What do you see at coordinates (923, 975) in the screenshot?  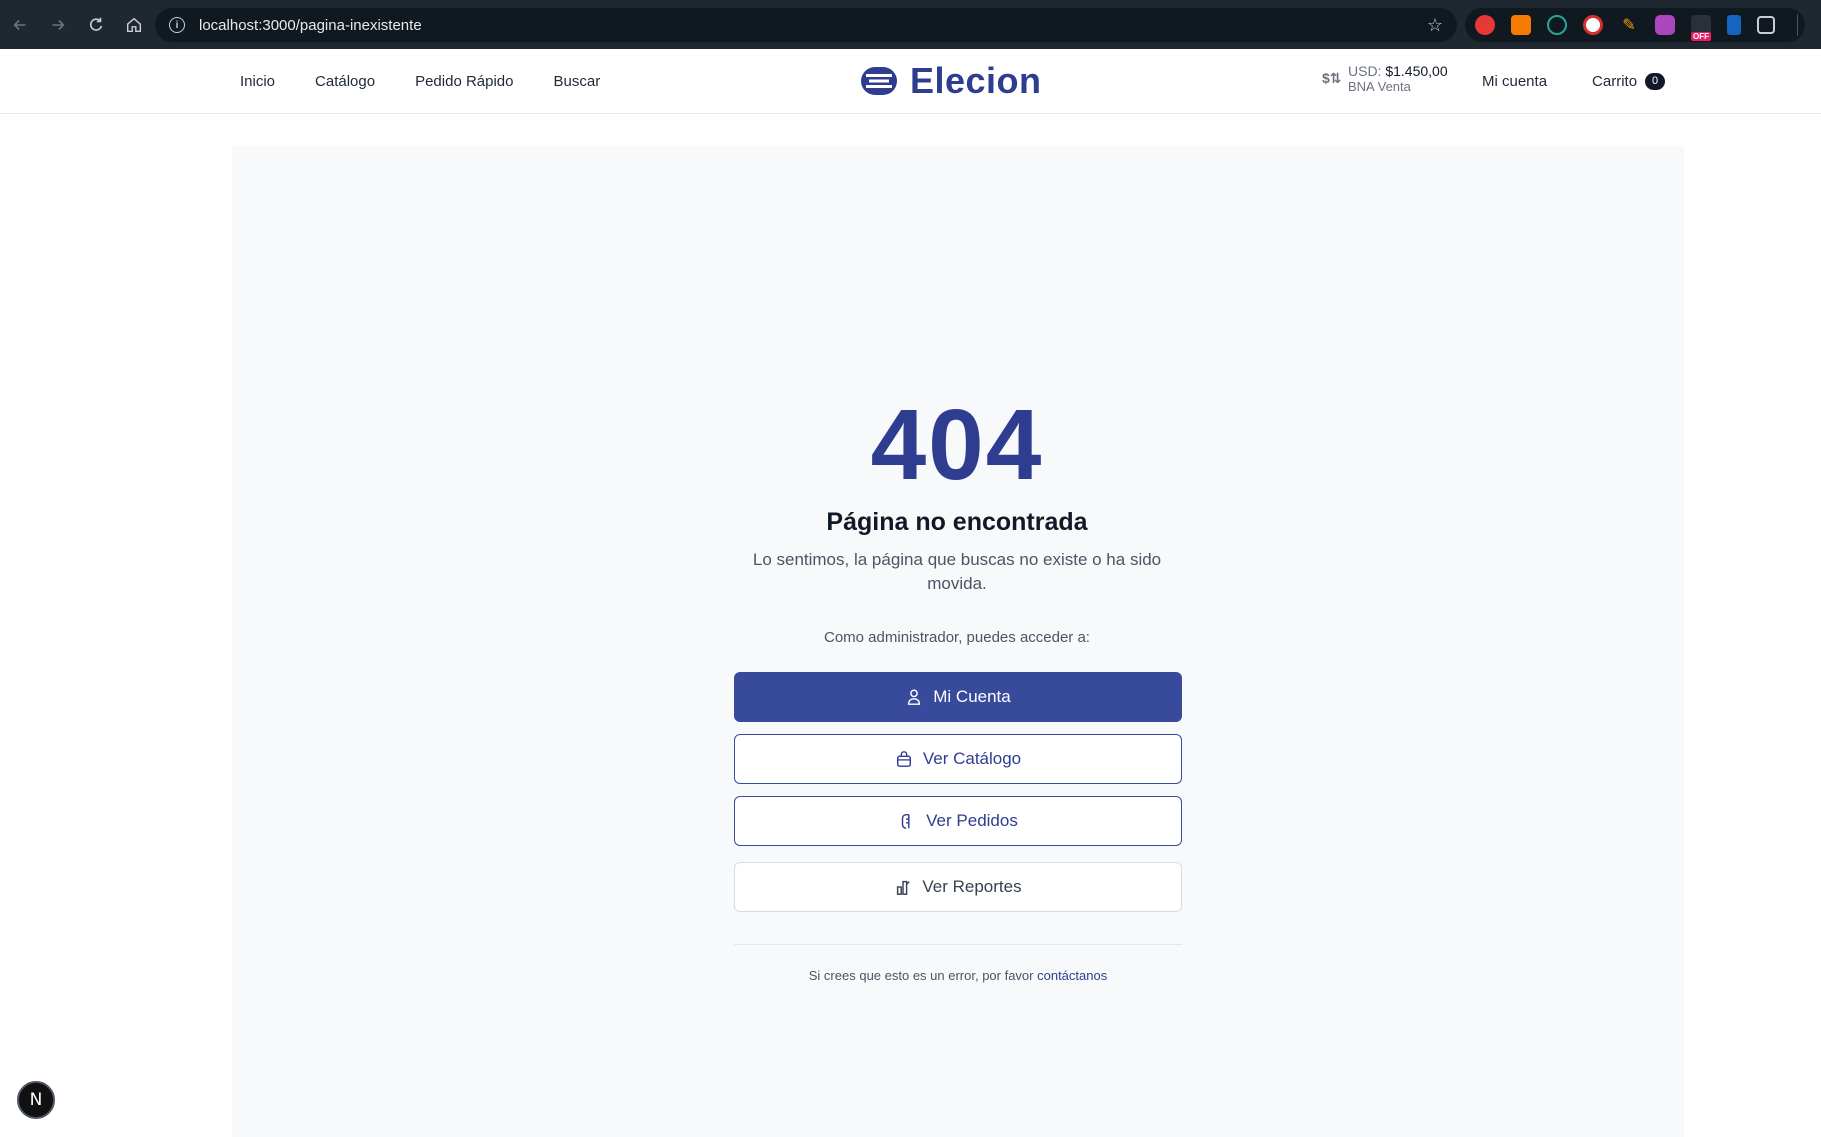 I see `footer-note-text: Si crees que esto es un error, por favor` at bounding box center [923, 975].